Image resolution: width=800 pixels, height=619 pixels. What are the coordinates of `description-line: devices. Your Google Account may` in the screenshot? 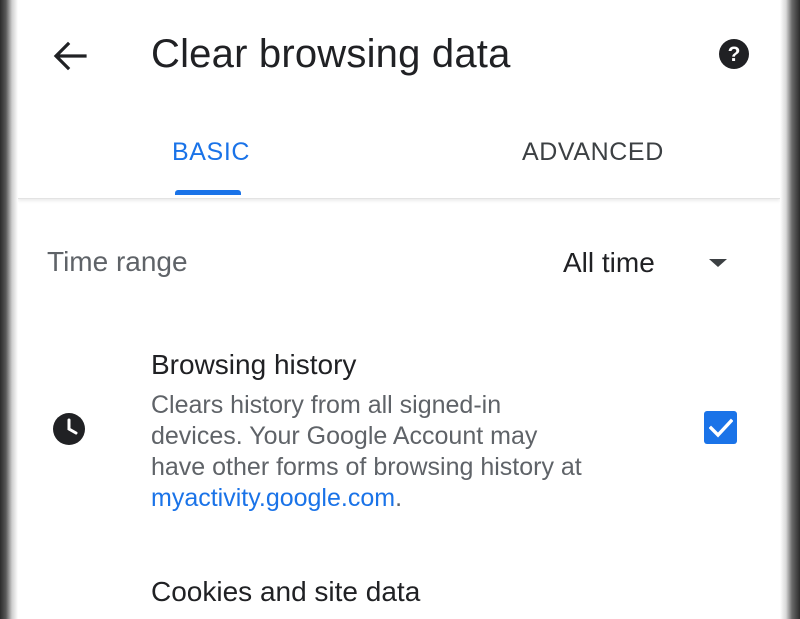 It's located at (344, 436).